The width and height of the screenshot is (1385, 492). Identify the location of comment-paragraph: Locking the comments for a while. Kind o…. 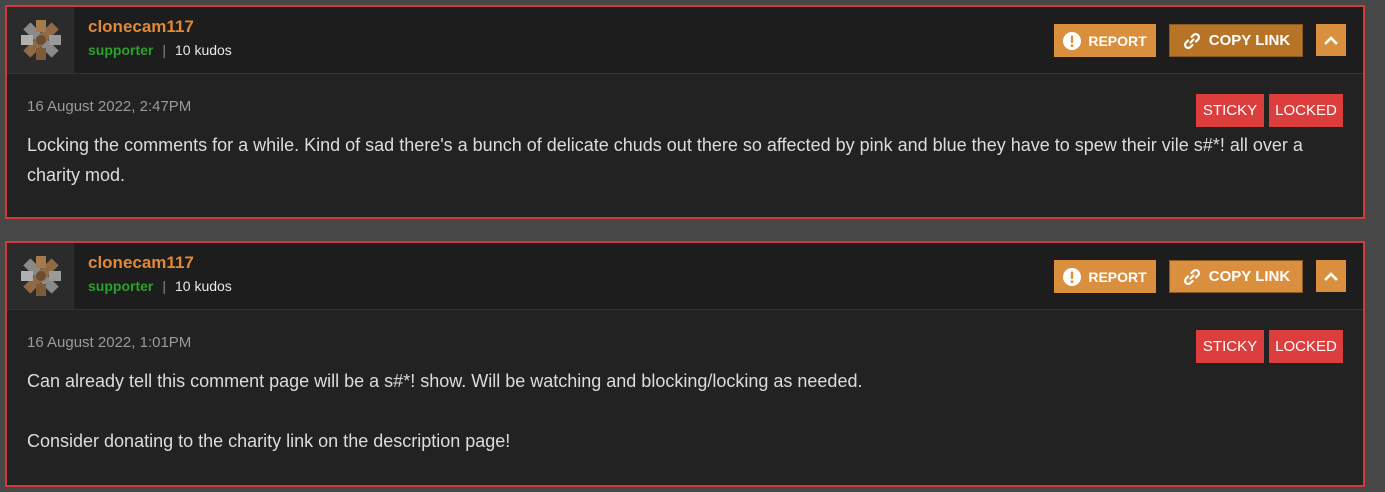
(665, 160).